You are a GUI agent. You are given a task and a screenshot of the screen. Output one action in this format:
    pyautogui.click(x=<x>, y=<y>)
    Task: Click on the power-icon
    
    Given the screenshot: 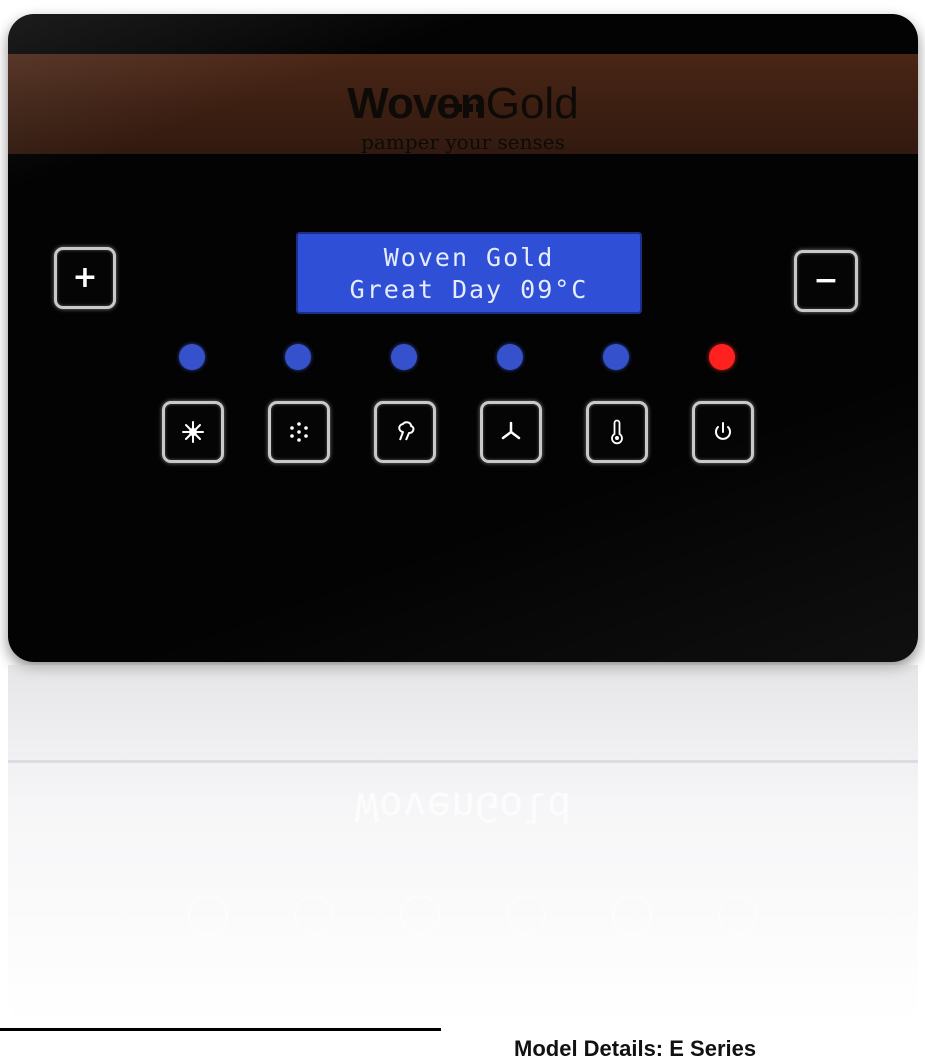 What is the action you would take?
    pyautogui.click(x=723, y=431)
    